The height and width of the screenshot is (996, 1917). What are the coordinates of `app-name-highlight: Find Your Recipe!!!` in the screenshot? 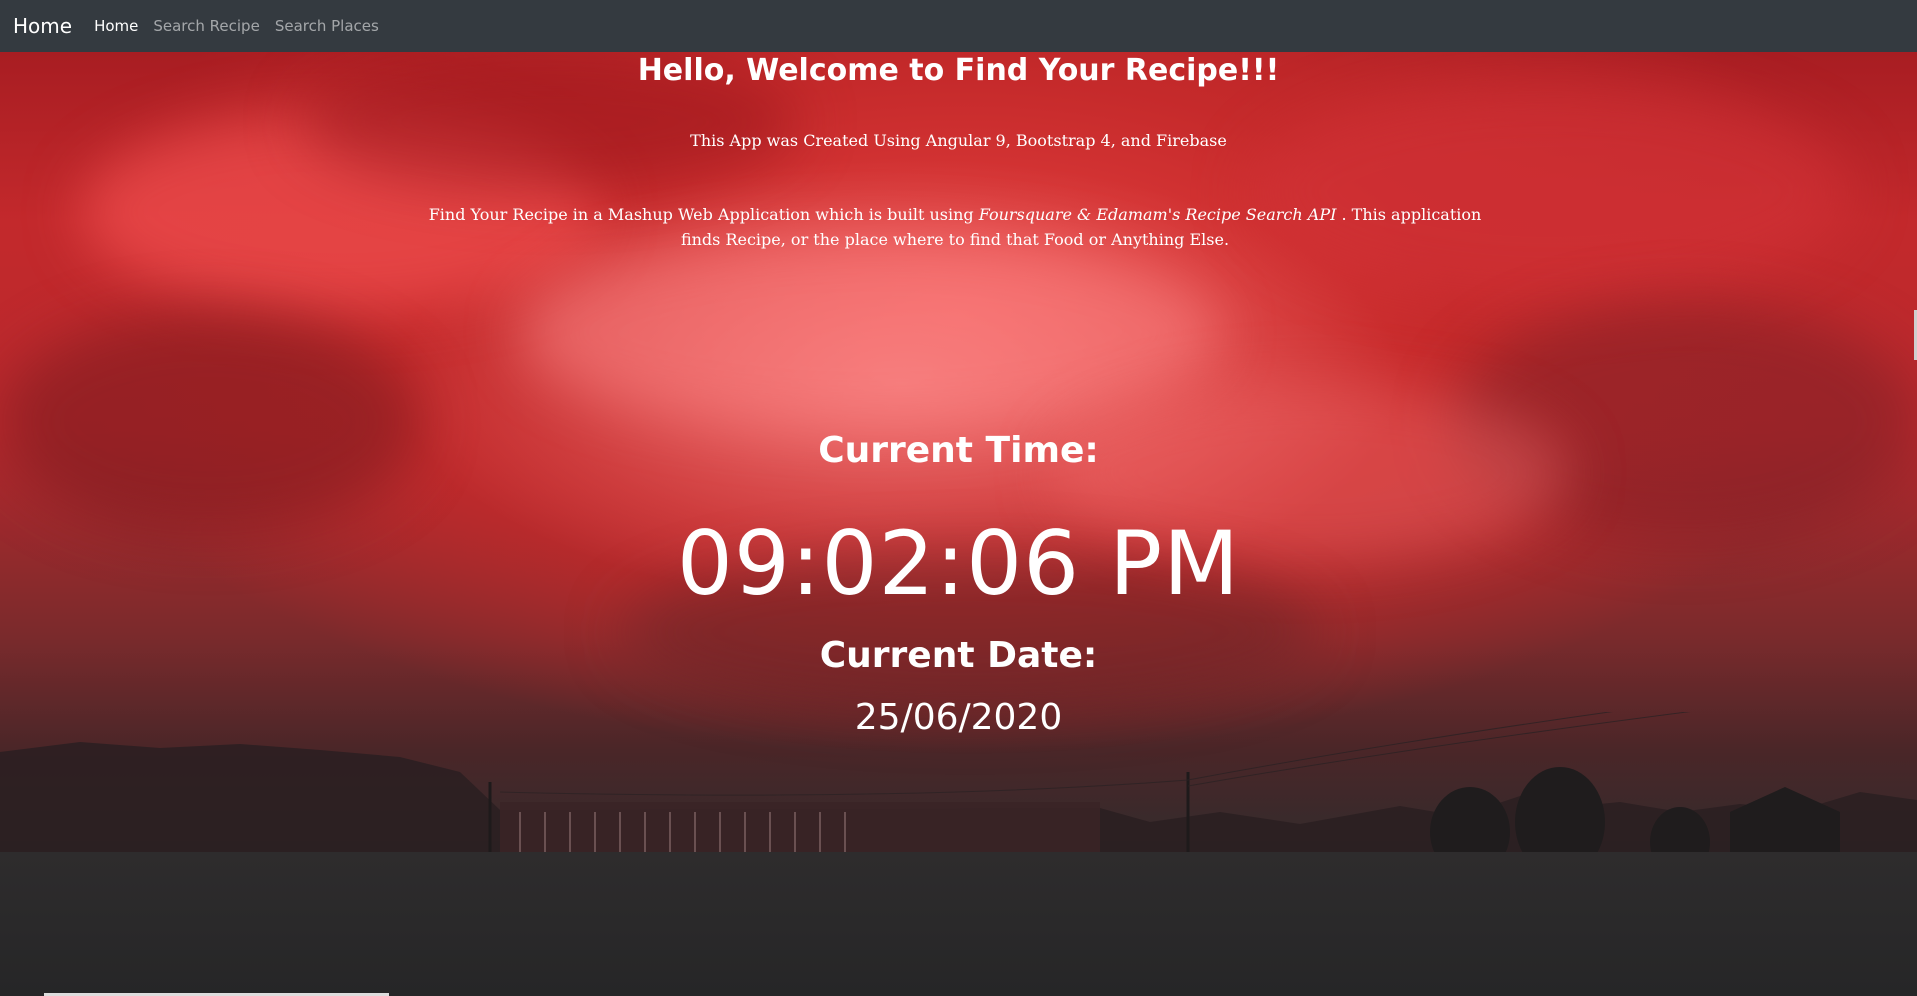 It's located at (1117, 70).